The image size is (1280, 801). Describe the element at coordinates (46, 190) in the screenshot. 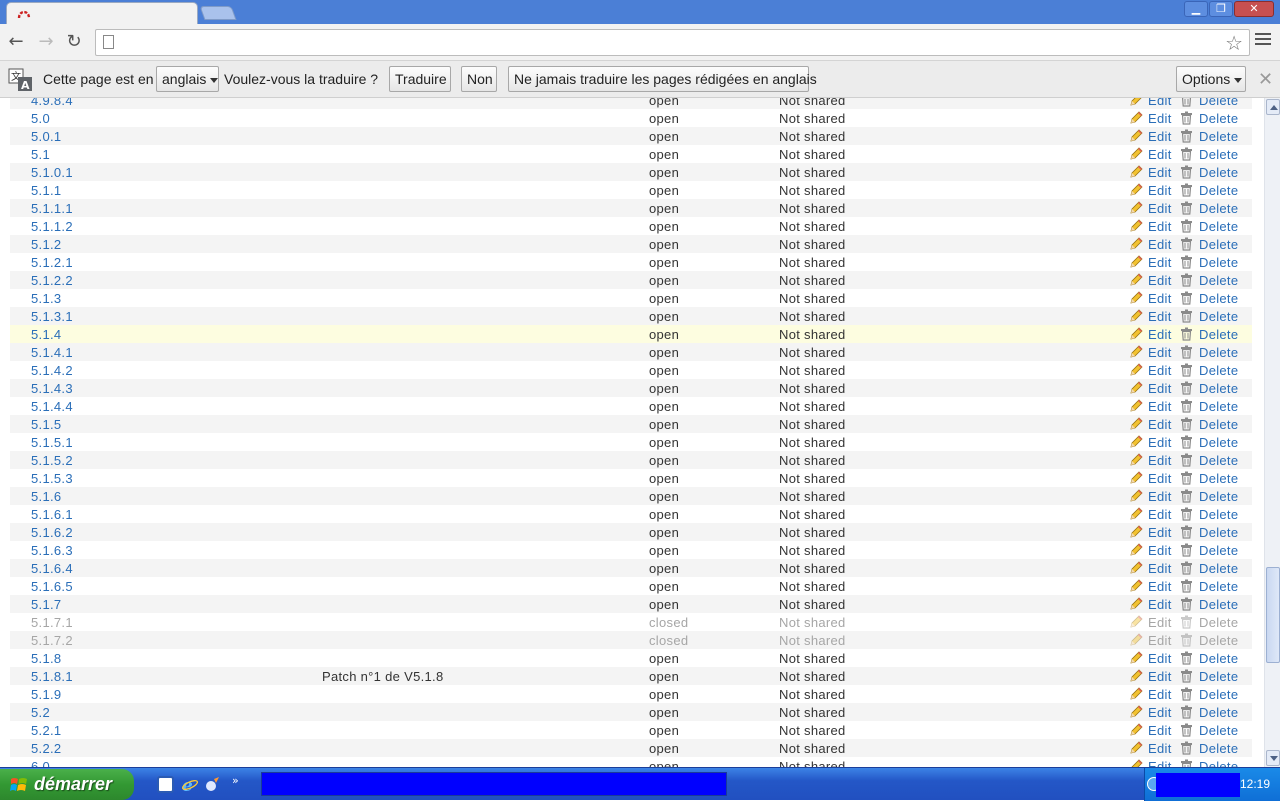

I see `version-name-link: 5.1.1` at that location.